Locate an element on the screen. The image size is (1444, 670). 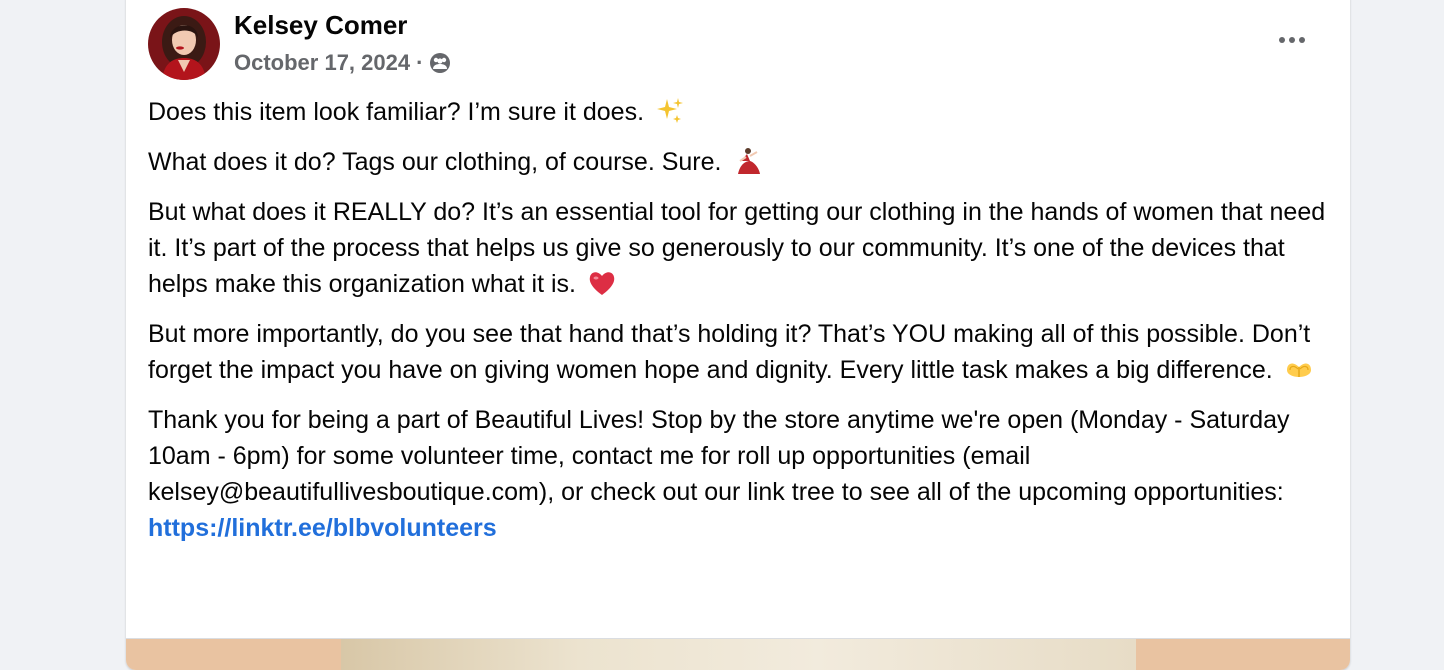
author-name: Kelsey Comer is located at coordinates (320, 25).